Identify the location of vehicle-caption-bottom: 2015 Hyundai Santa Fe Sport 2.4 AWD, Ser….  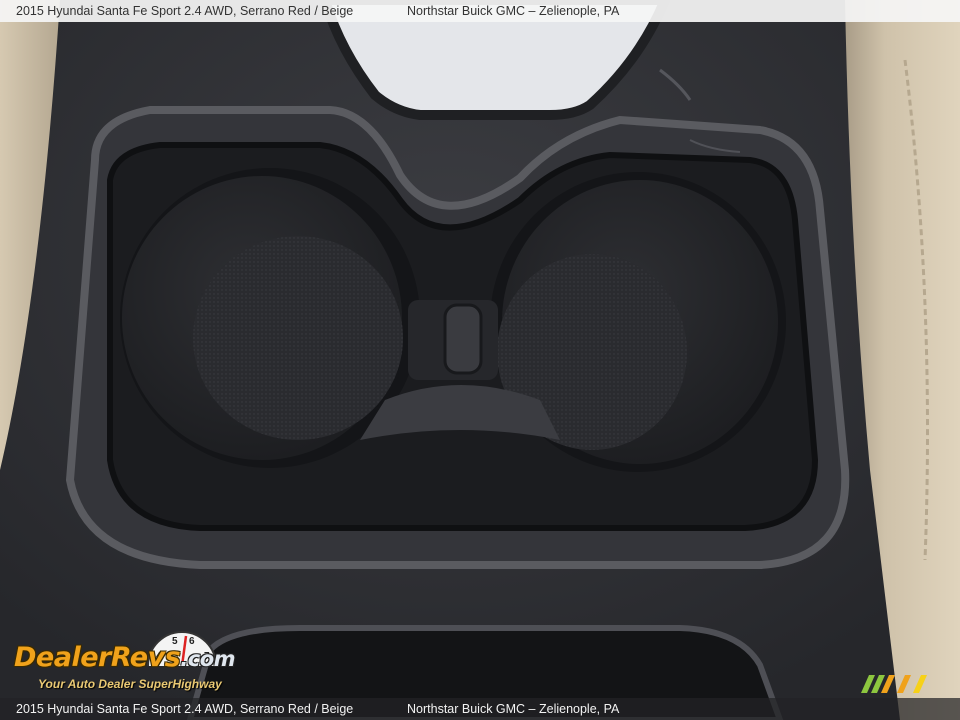
(185, 709).